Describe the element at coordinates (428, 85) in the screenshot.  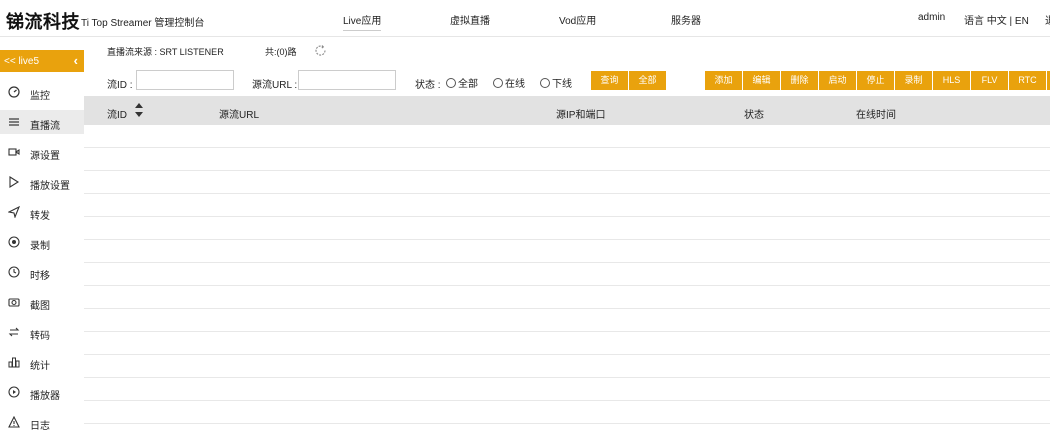
I see `status-filter-label: 状态 :` at that location.